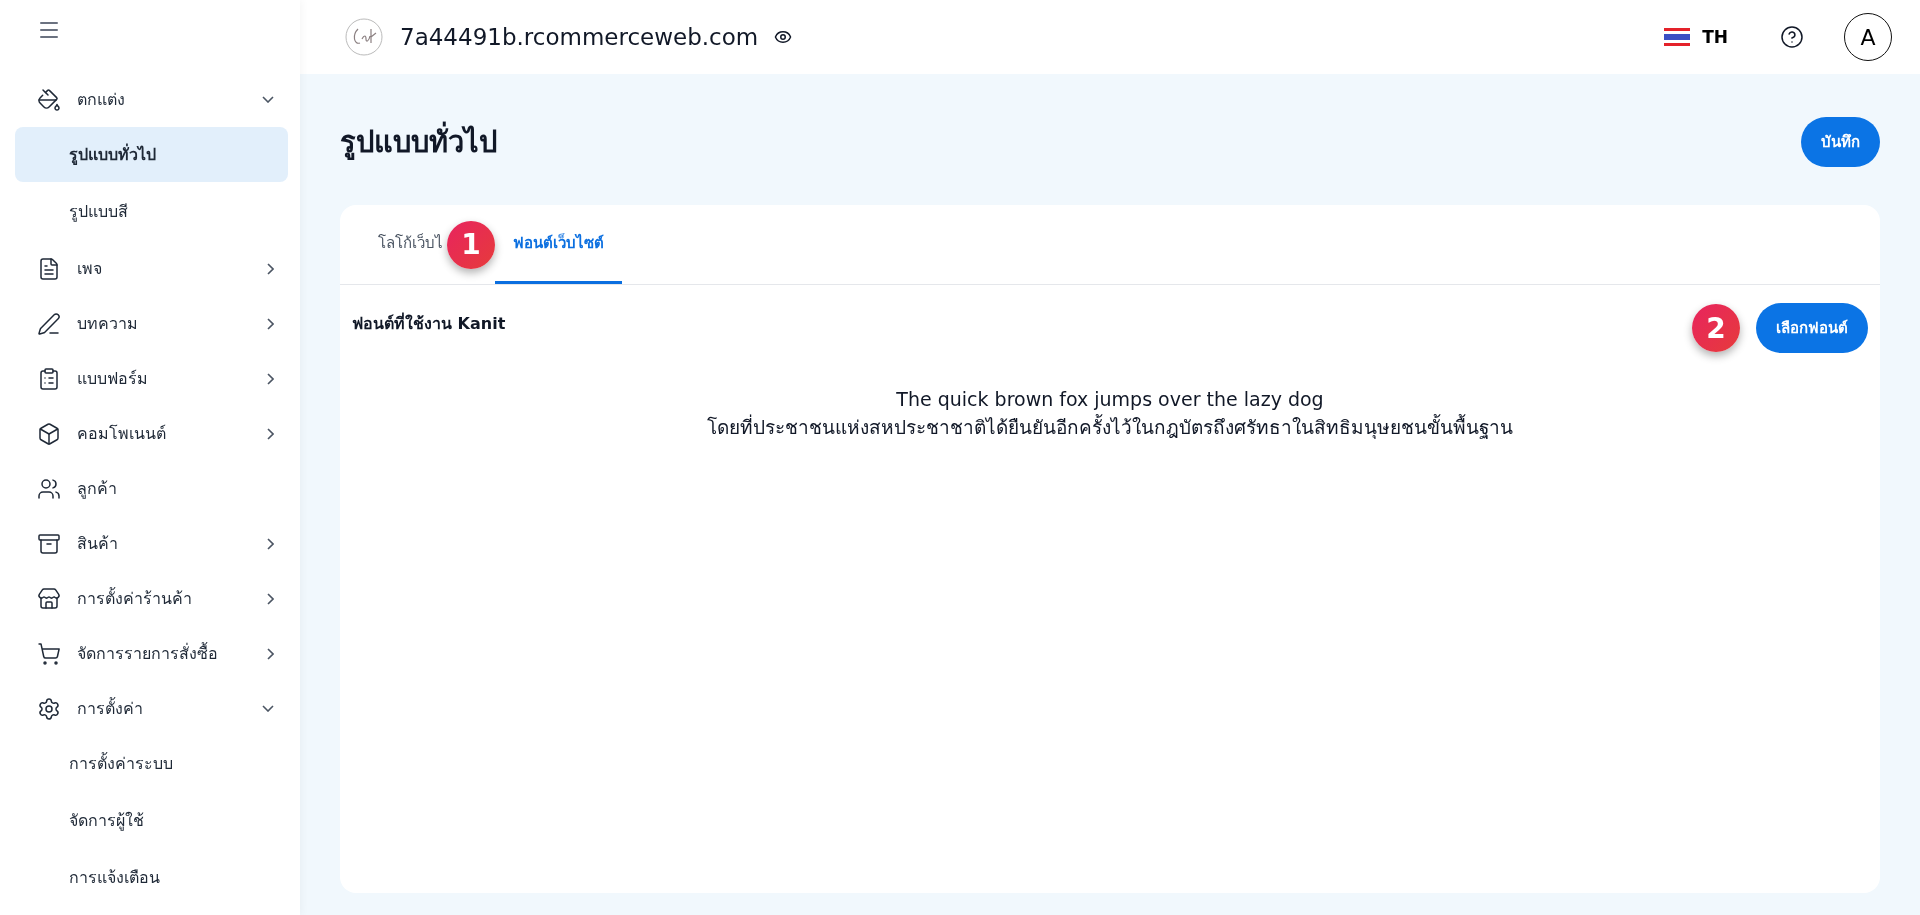 This screenshot has width=1920, height=915. What do you see at coordinates (1716, 328) in the screenshot?
I see `step-badge: 2` at bounding box center [1716, 328].